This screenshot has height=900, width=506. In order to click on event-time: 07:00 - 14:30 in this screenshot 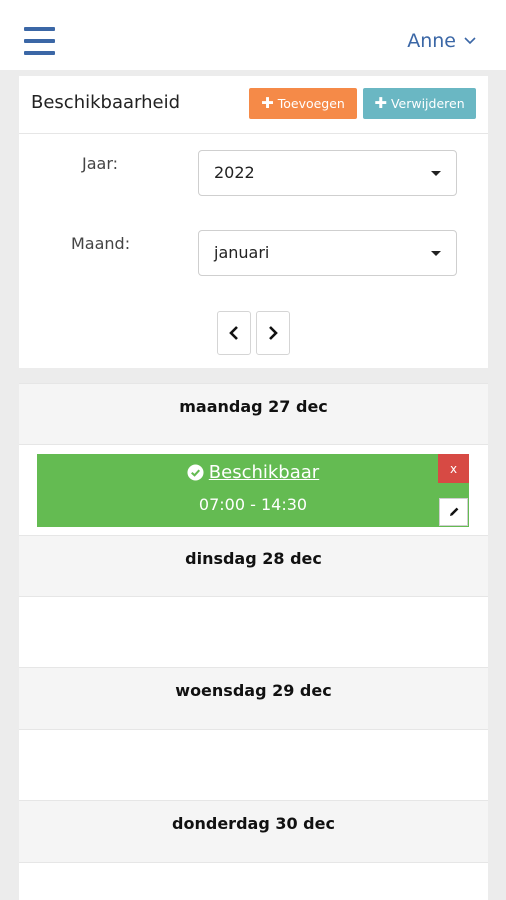, I will do `click(253, 504)`.